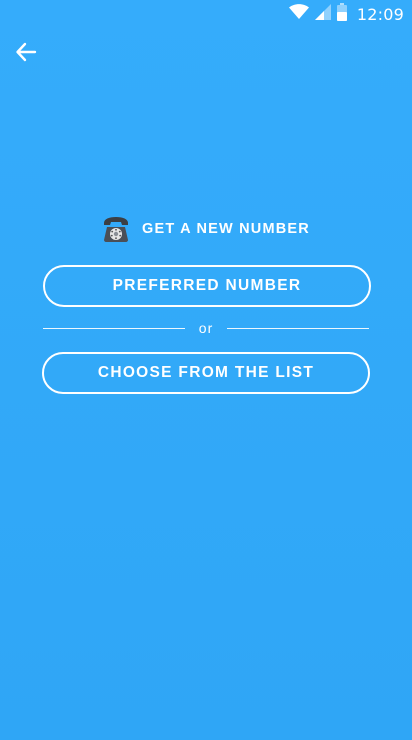 Image resolution: width=412 pixels, height=740 pixels. What do you see at coordinates (380, 14) in the screenshot?
I see `status-time: 12:09` at bounding box center [380, 14].